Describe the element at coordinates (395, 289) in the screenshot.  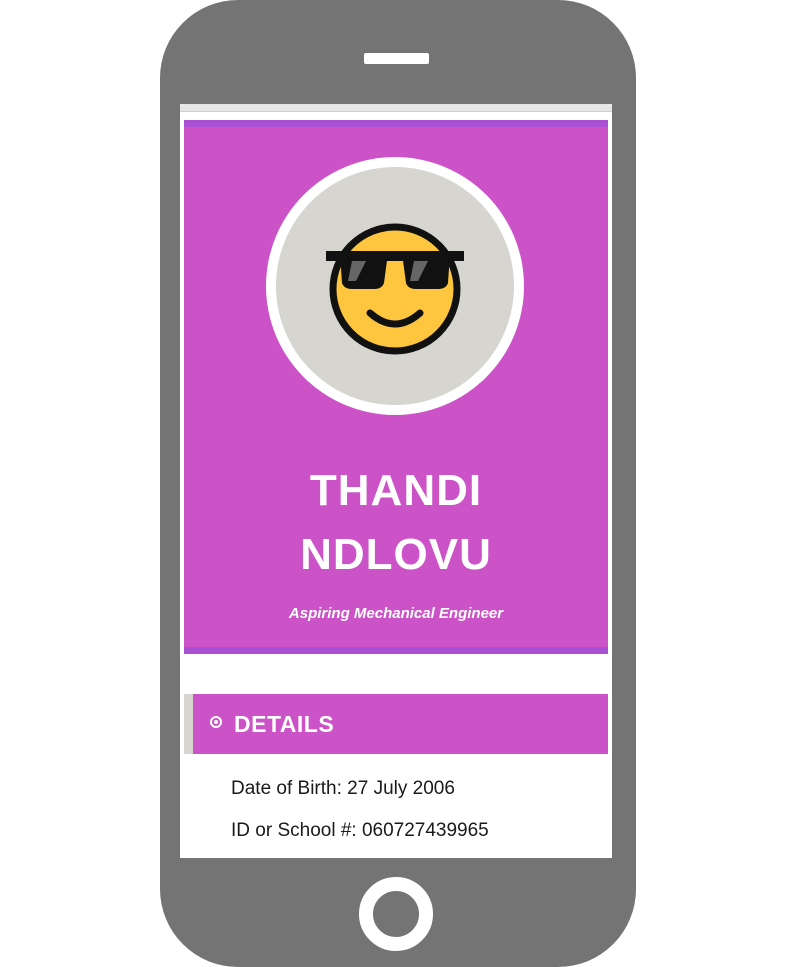
I see `sunglasses-smiley-icon` at that location.